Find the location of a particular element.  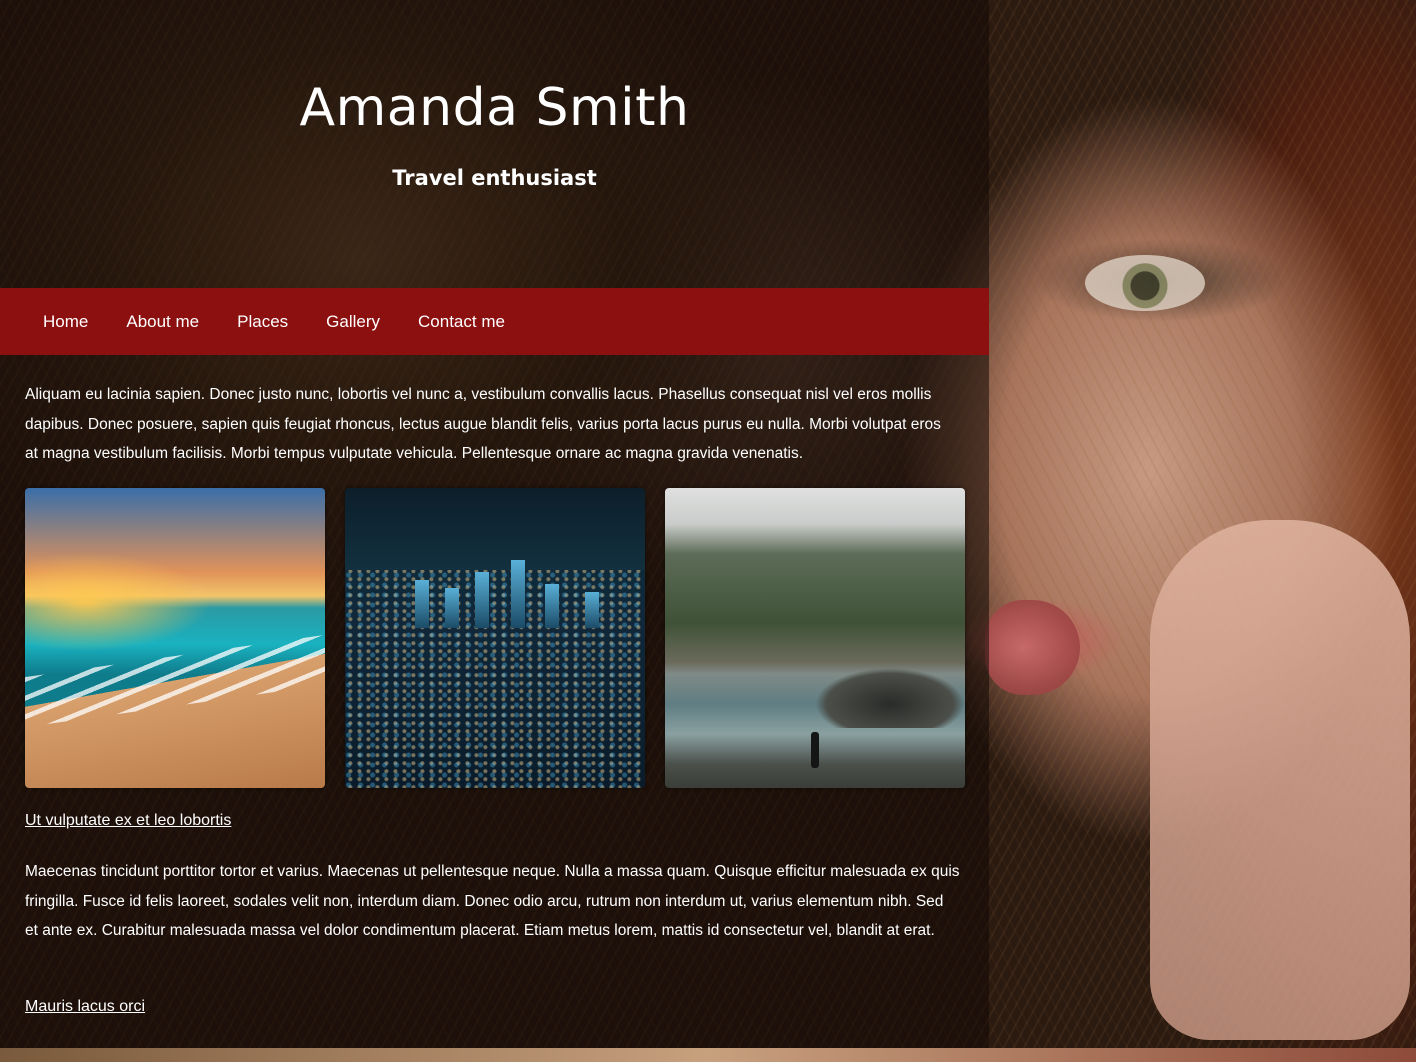

site-subtitle: Travel enthusiast is located at coordinates (494, 178).